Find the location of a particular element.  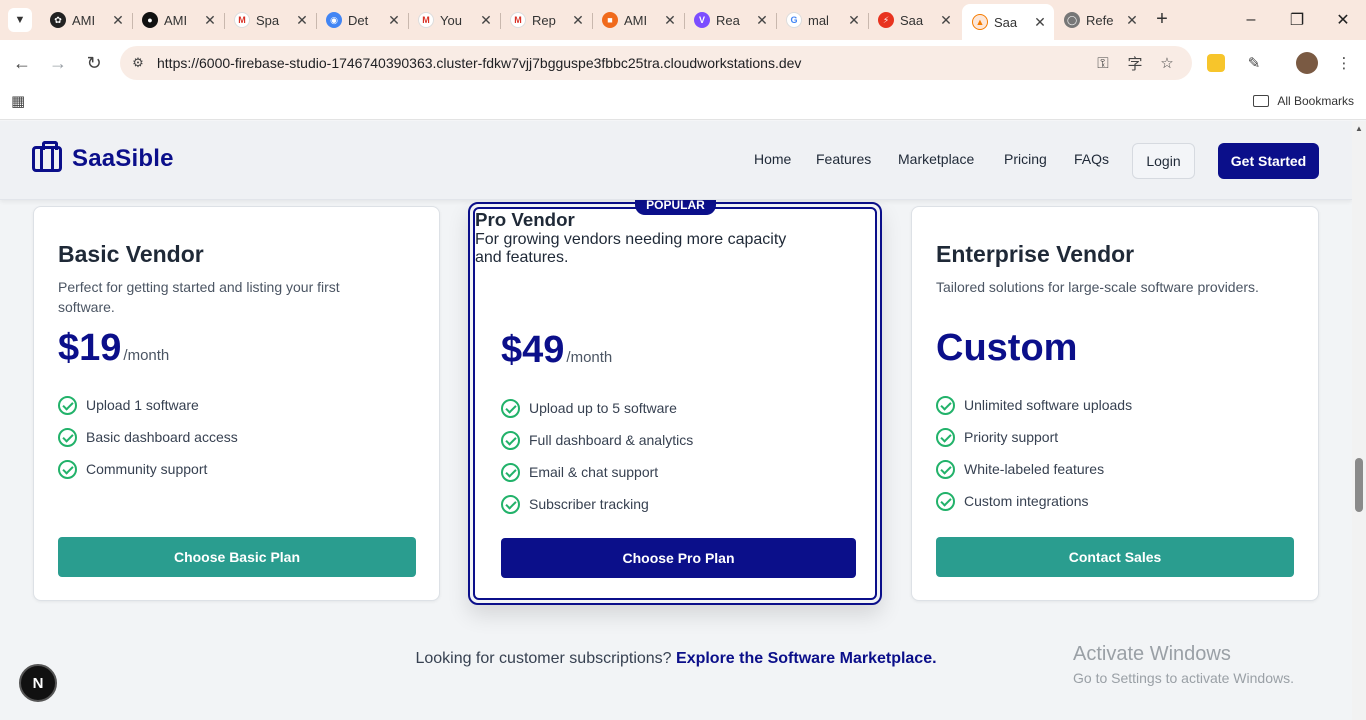

browser-tab: G mal ✕ is located at coordinates (822, 20).